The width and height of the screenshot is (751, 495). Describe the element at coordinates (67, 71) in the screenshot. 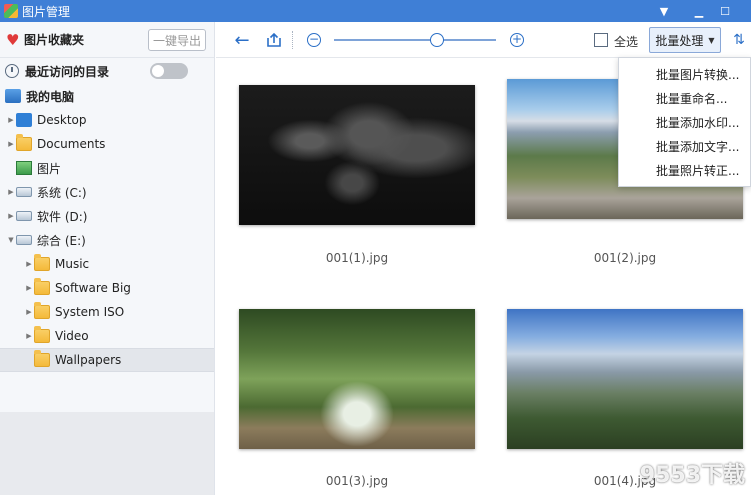

I see `recent-dirs-label: 最近访问的目录` at that location.